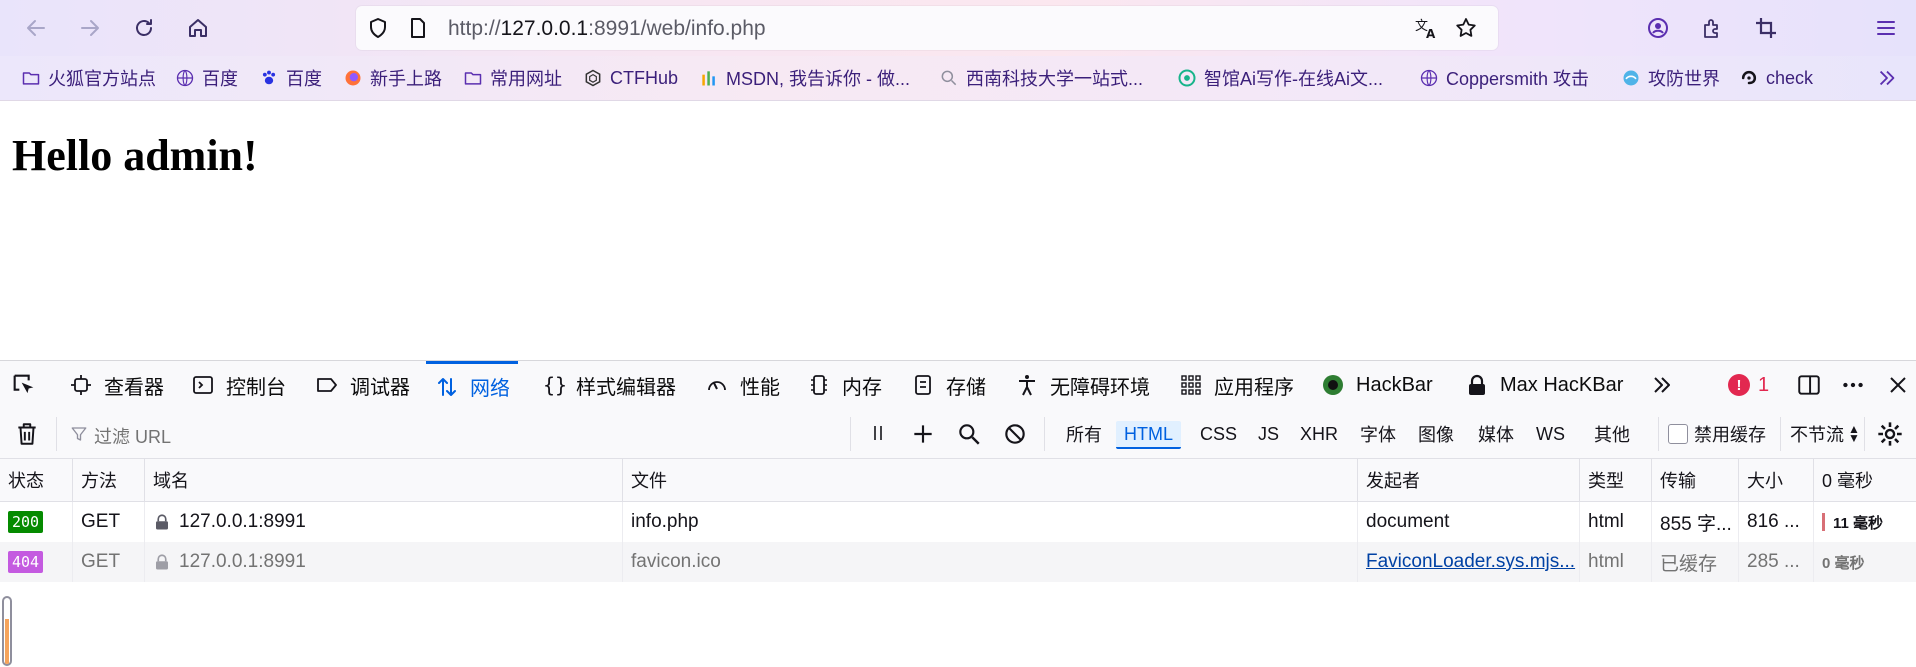  I want to click on column-header-file: 文件, so click(990, 480).